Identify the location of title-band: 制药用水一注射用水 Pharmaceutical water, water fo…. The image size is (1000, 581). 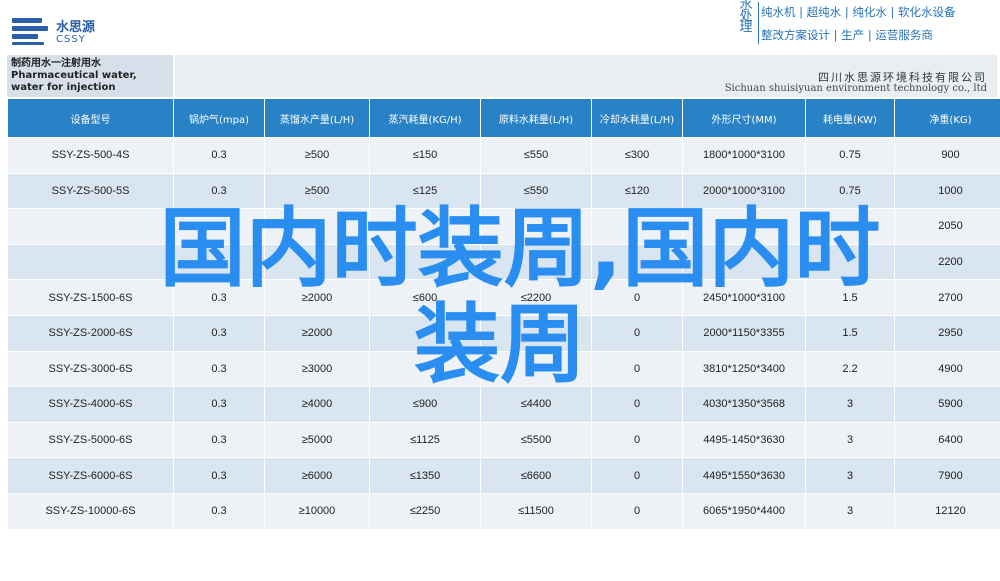
(502, 76).